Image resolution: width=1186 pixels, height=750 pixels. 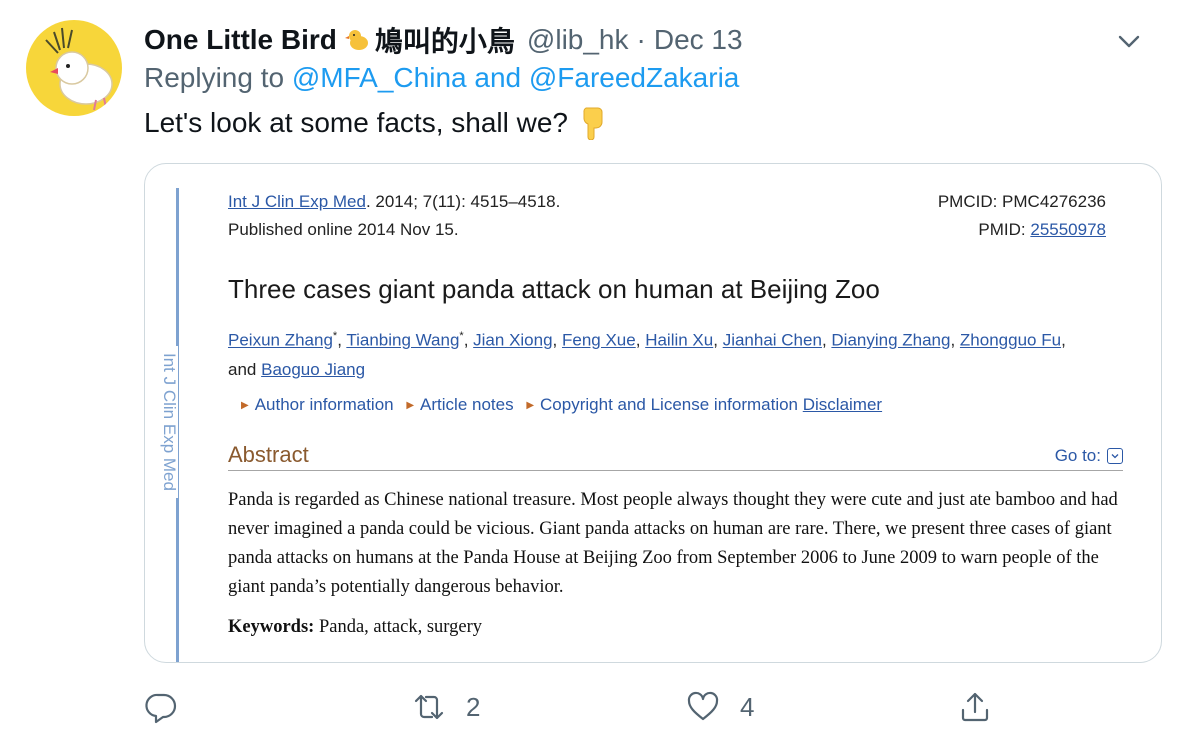 I want to click on goto-label: Go to:, so click(x=1077, y=455).